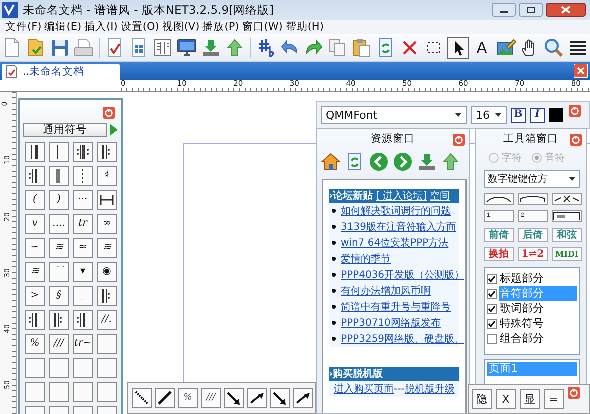 This screenshot has width=590, height=414. Describe the element at coordinates (83, 344) in the screenshot. I see `symbol-button: tr~` at that location.